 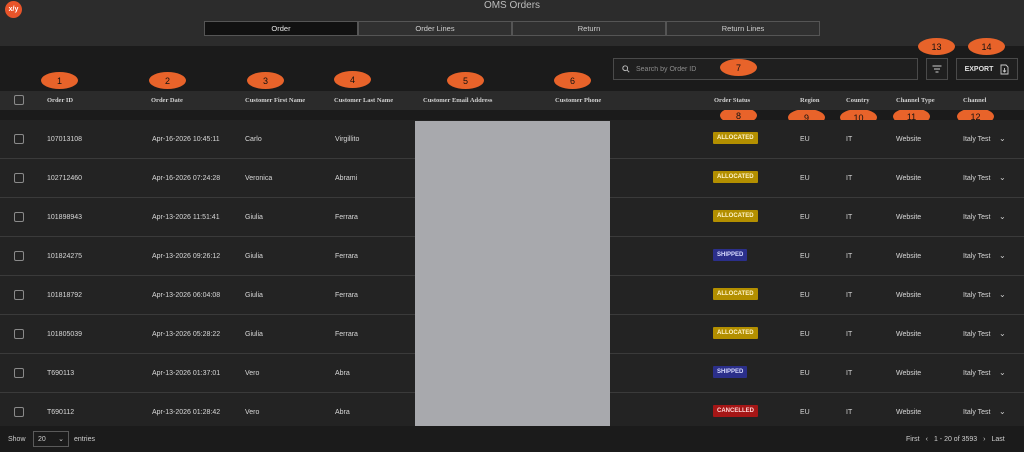 What do you see at coordinates (974, 100) in the screenshot?
I see `column-header-channel: Channel` at bounding box center [974, 100].